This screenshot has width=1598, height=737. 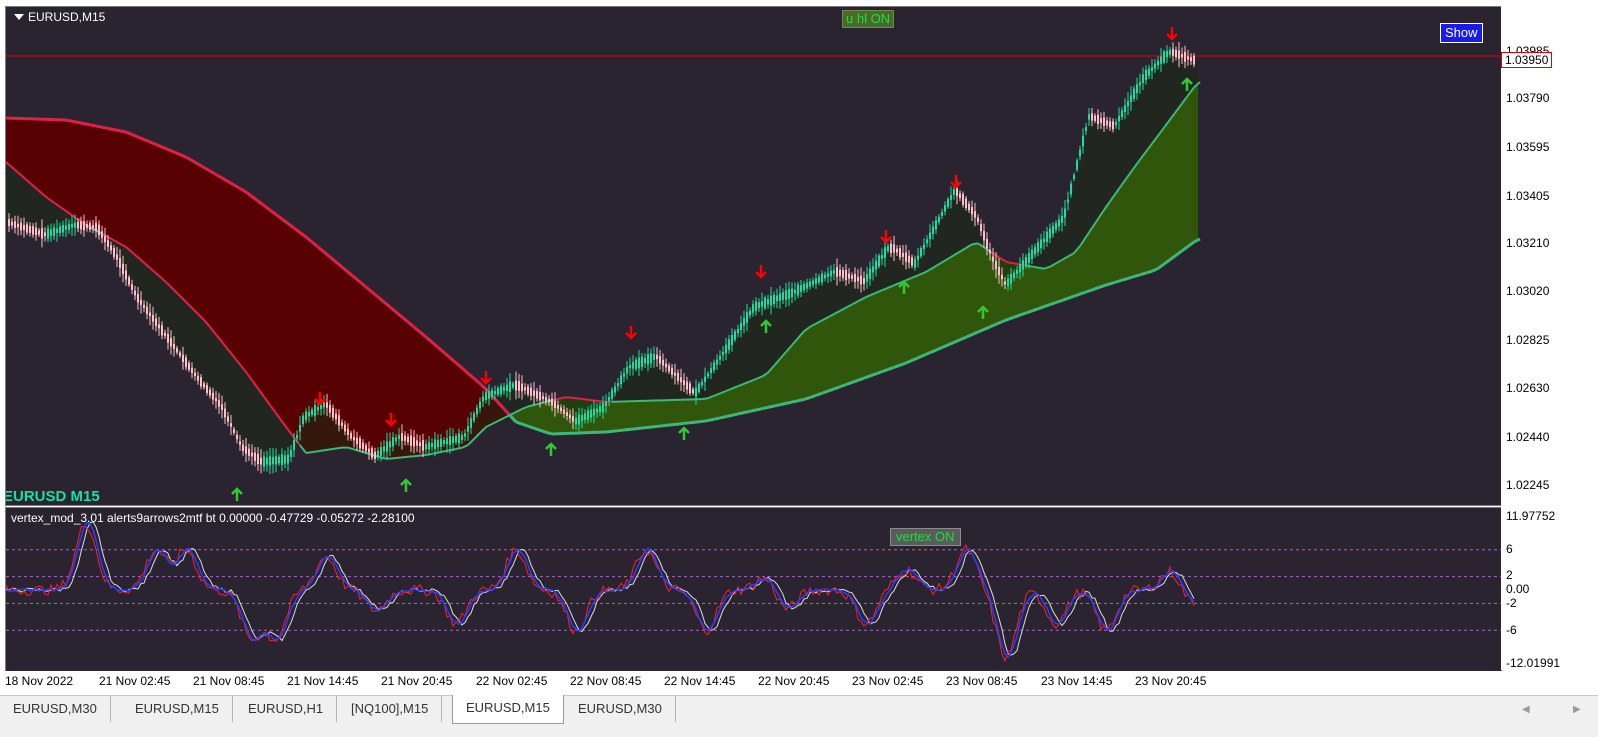 What do you see at coordinates (19, 17) in the screenshot?
I see `chart-menu-triangle-icon` at bounding box center [19, 17].